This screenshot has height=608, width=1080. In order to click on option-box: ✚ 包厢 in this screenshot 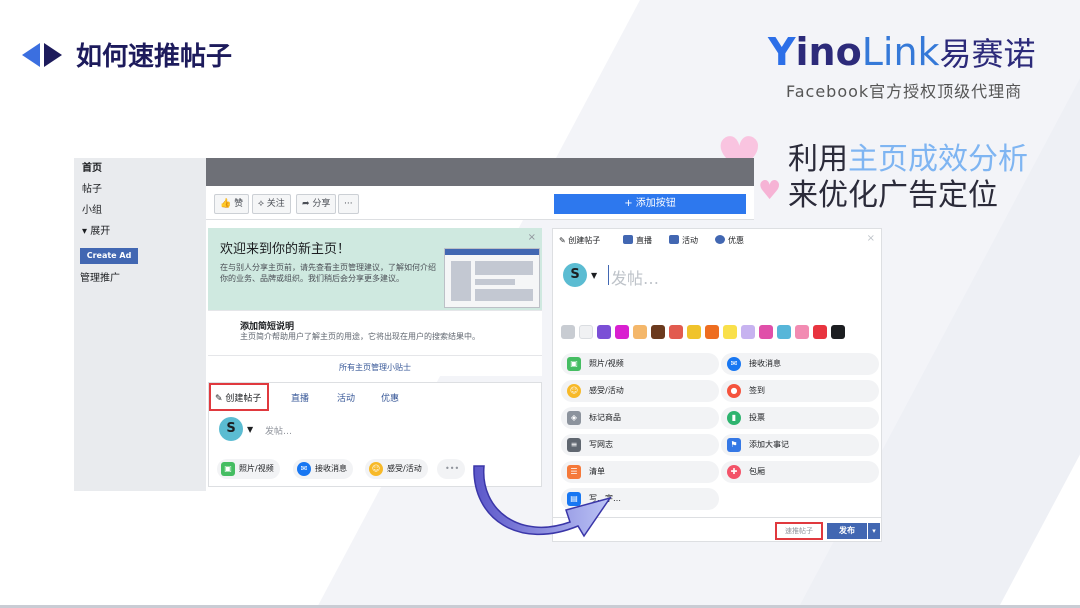, I will do `click(800, 472)`.